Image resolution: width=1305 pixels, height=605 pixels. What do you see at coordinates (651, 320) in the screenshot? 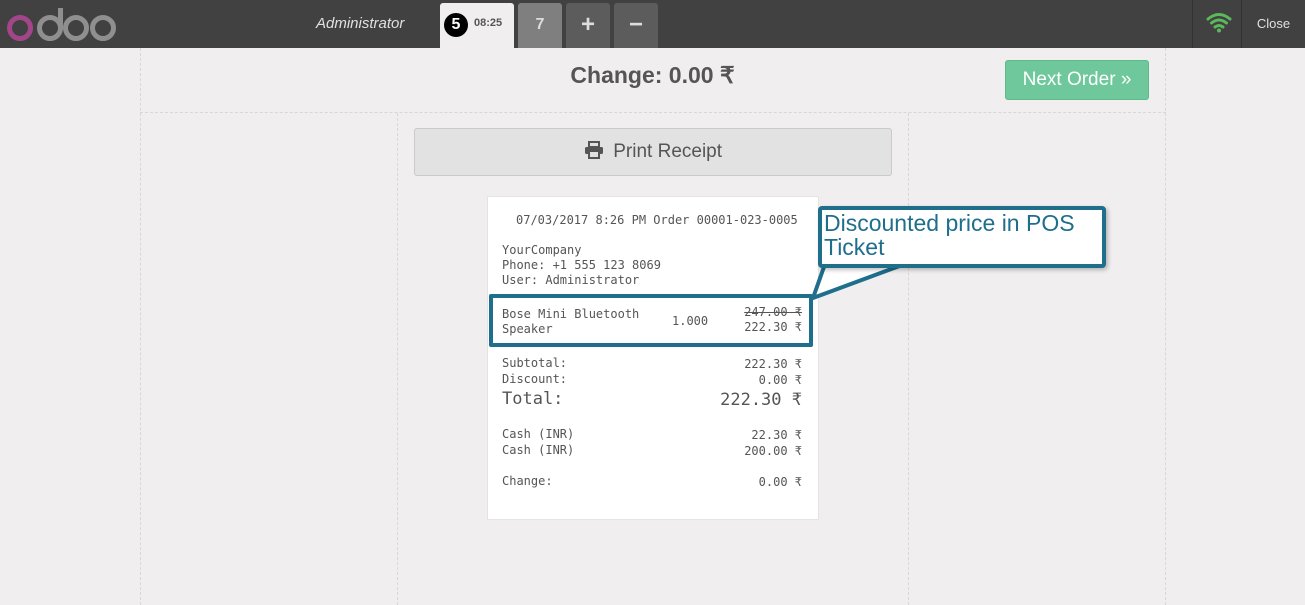
I see `discount-highlight-box` at bounding box center [651, 320].